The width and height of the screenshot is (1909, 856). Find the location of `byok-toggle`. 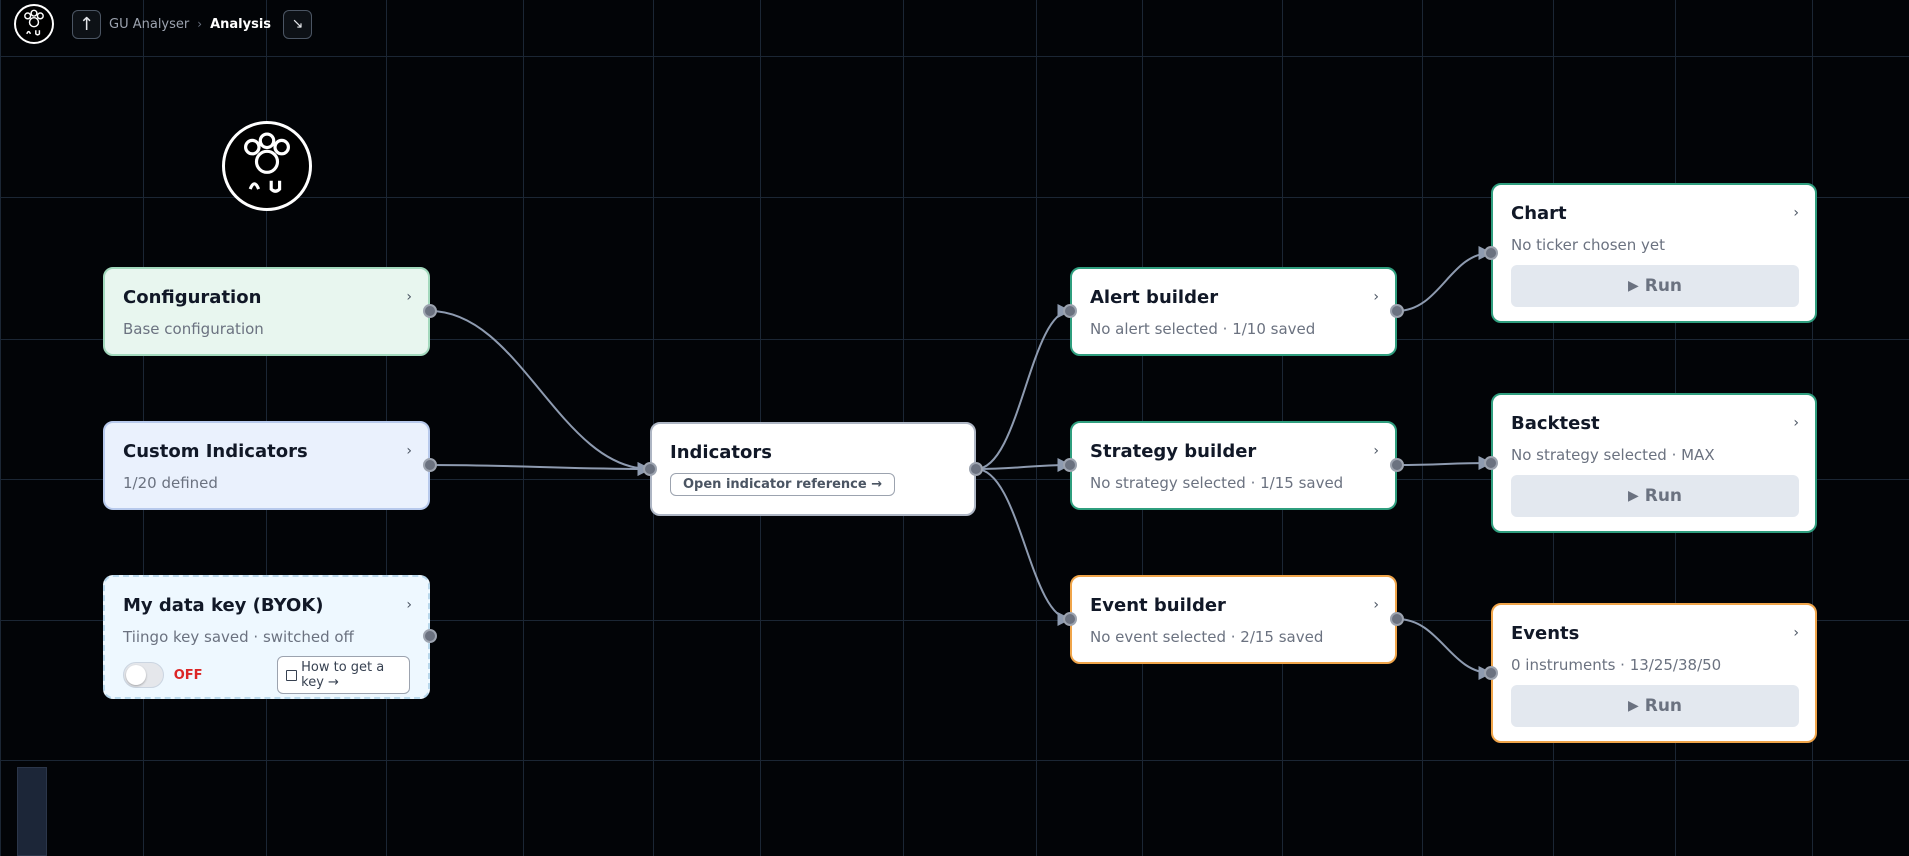

byok-toggle is located at coordinates (143, 675).